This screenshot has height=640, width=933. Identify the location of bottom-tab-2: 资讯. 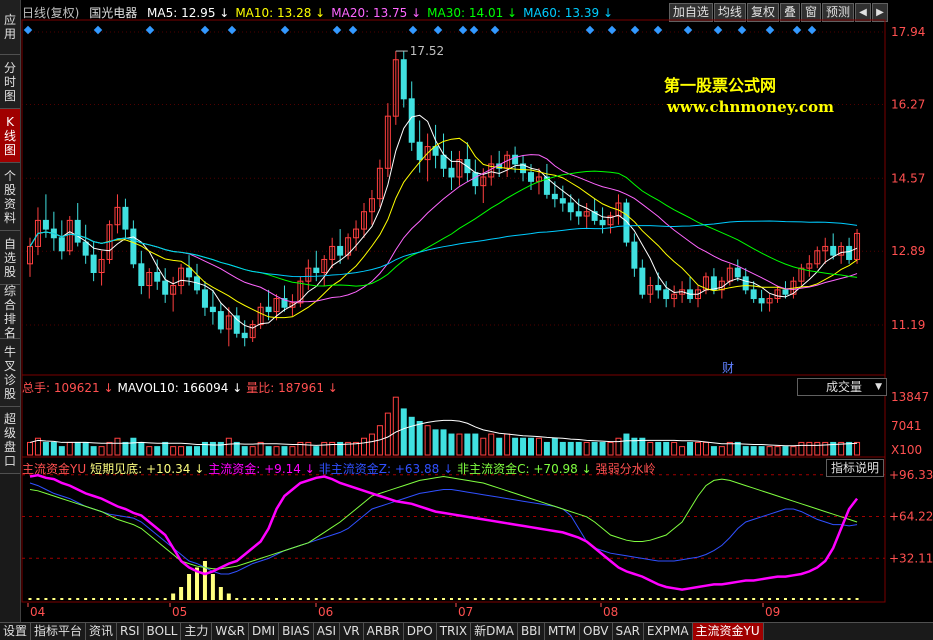
(102, 631).